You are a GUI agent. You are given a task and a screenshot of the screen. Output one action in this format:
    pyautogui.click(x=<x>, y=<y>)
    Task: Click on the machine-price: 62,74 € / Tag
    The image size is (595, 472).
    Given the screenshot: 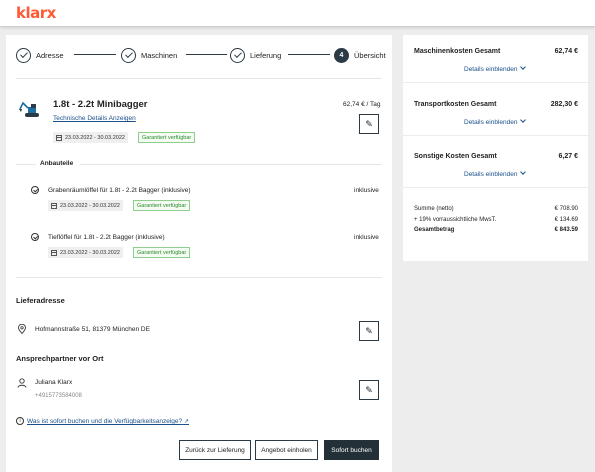 What is the action you would take?
    pyautogui.click(x=362, y=104)
    